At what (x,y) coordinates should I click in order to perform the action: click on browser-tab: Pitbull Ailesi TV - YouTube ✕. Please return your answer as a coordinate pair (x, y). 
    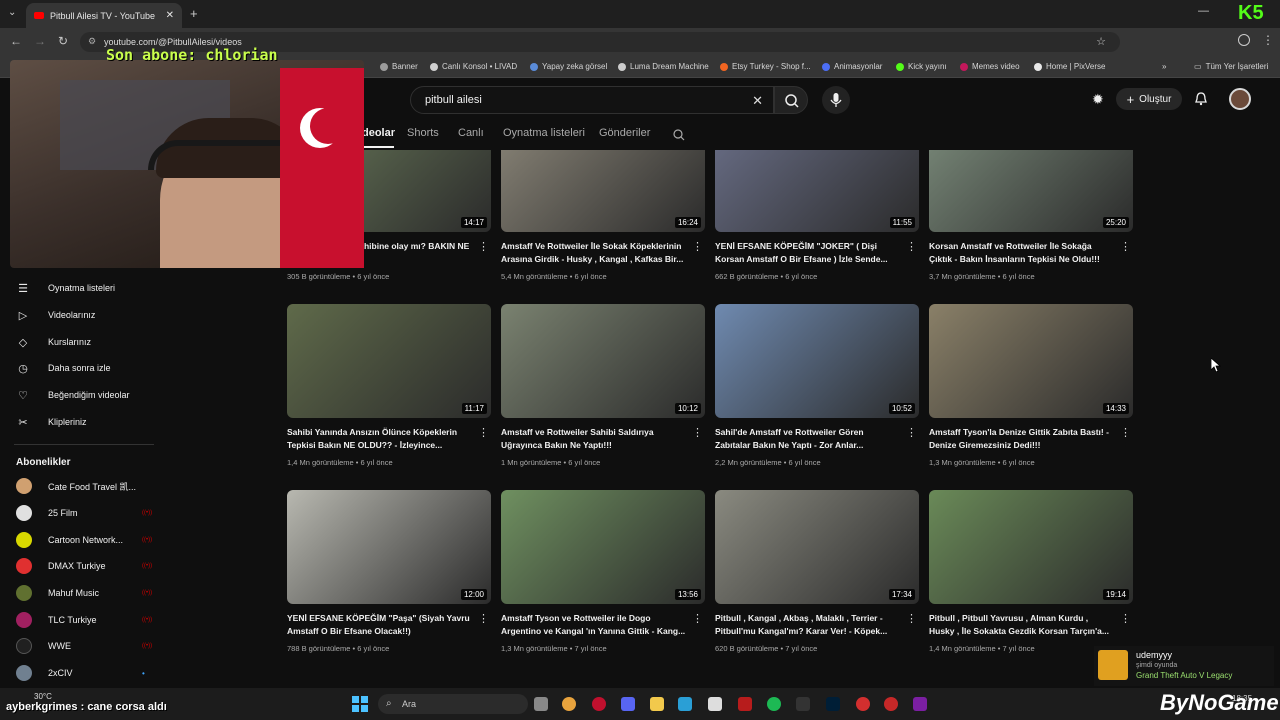
    Looking at the image, I should click on (104, 15).